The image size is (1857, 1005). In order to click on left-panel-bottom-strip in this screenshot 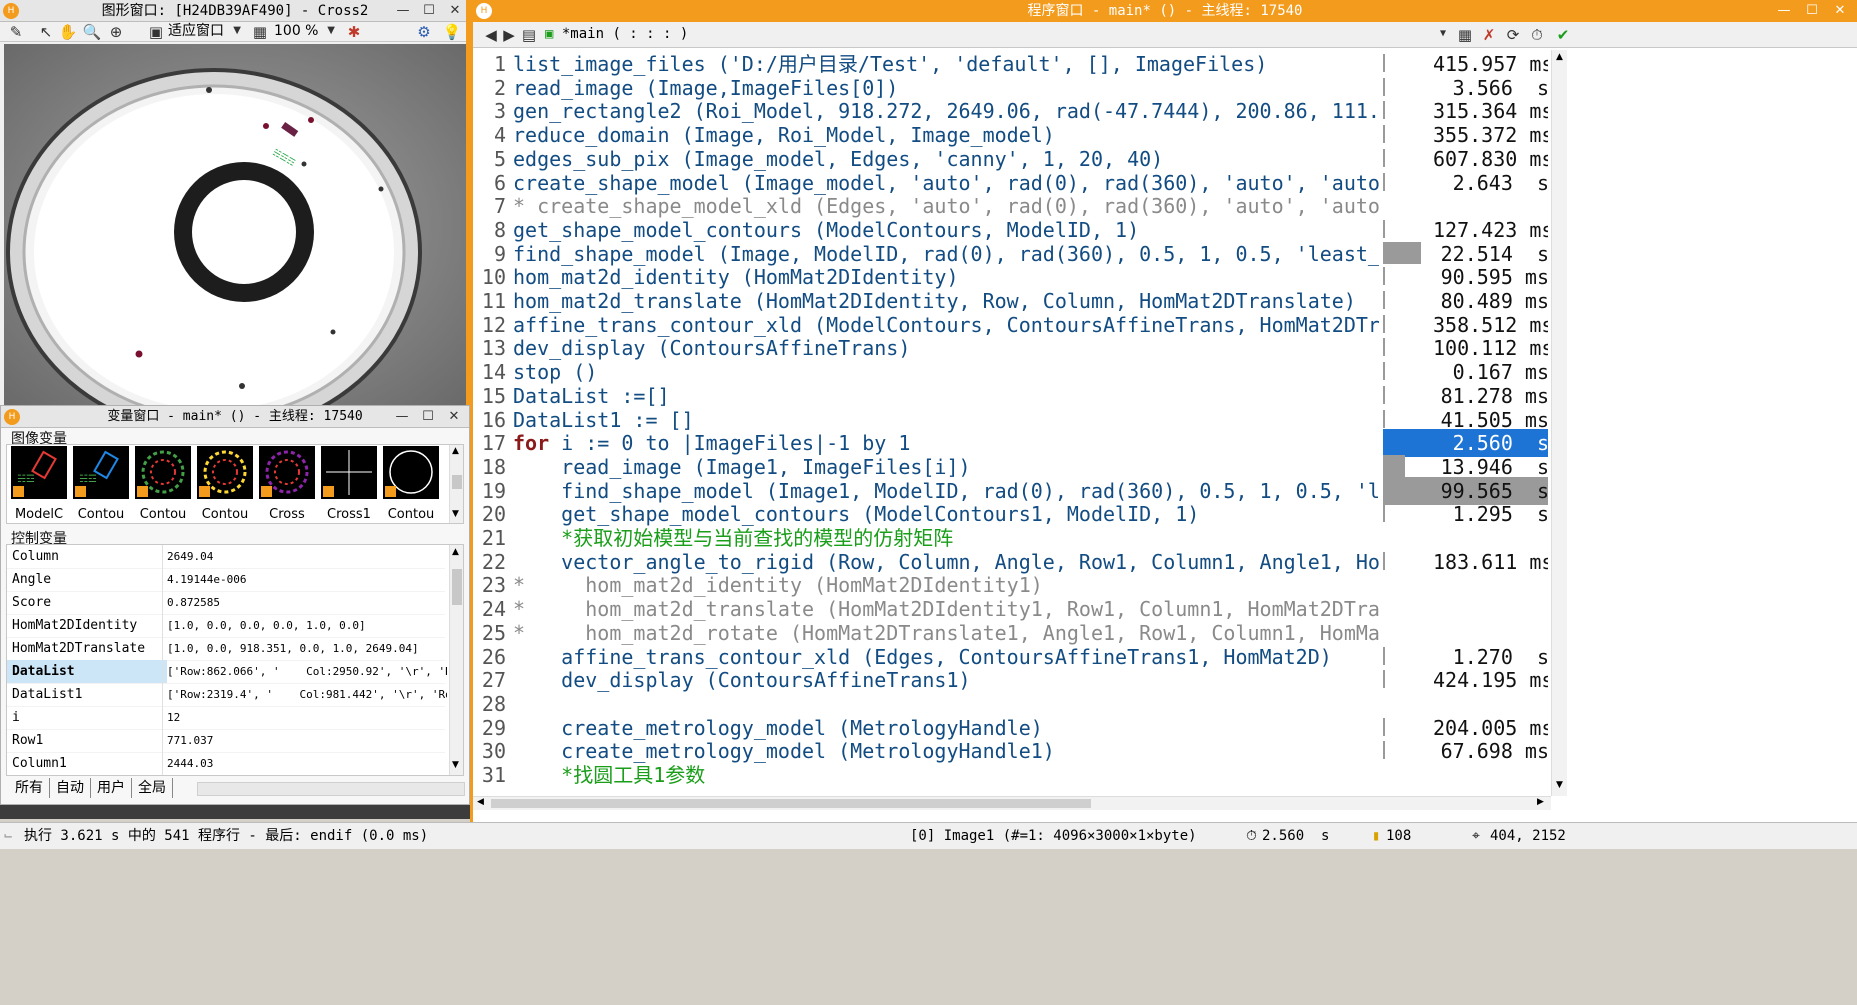, I will do `click(235, 812)`.